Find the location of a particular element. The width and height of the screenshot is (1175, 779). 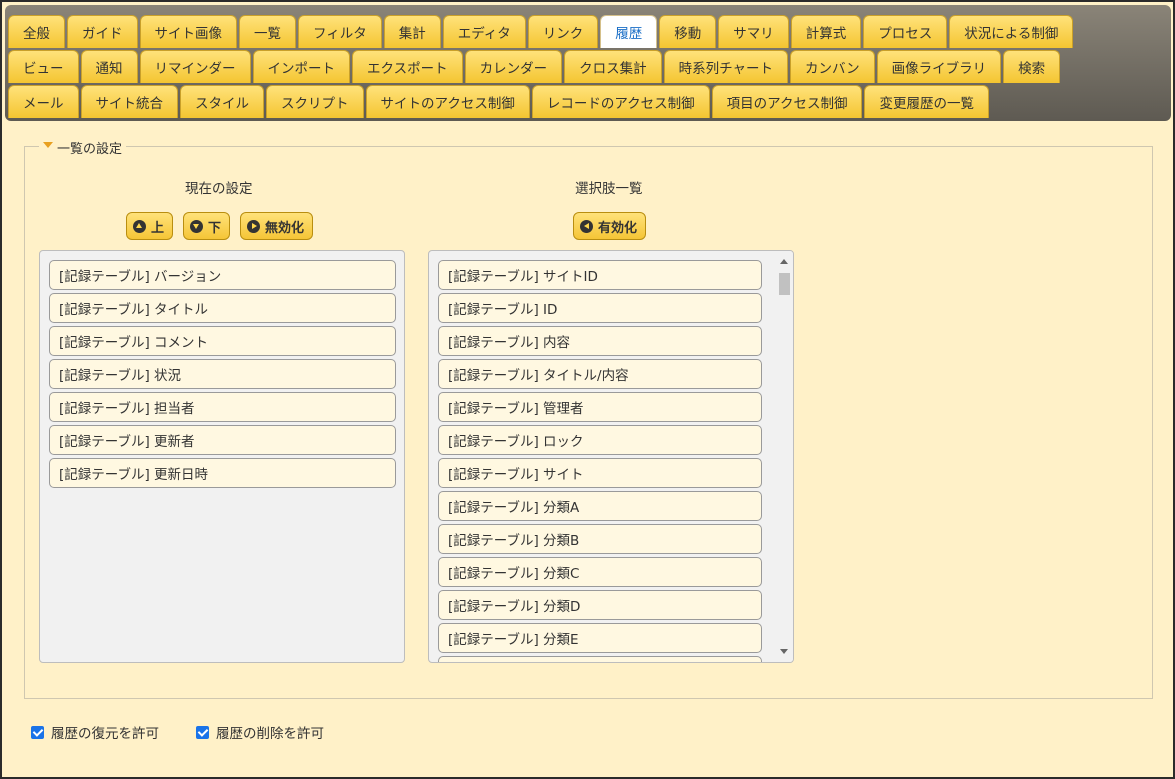

list-item: [記録テーブル] 内容 is located at coordinates (600, 341).